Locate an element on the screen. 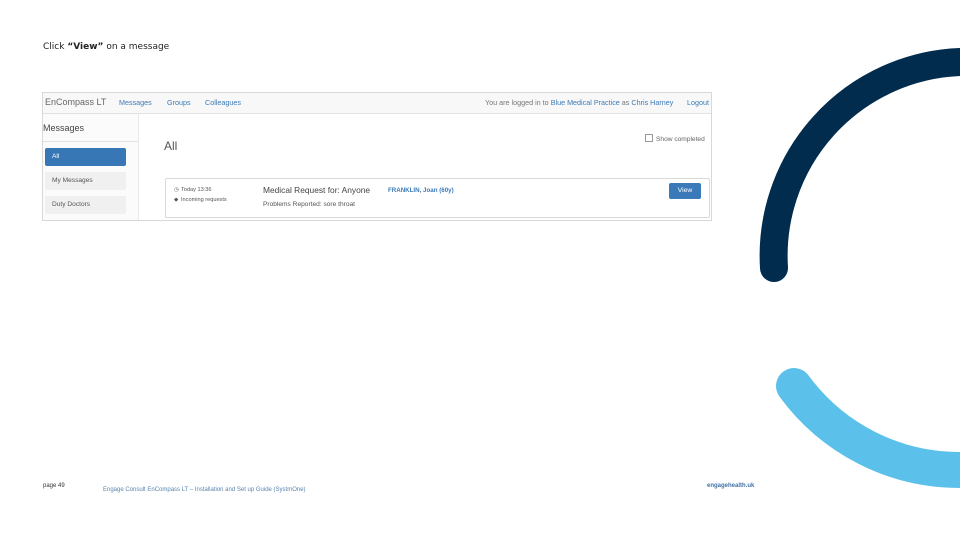 Image resolution: width=960 pixels, height=540 pixels. message-time: Today 13:36 is located at coordinates (196, 190).